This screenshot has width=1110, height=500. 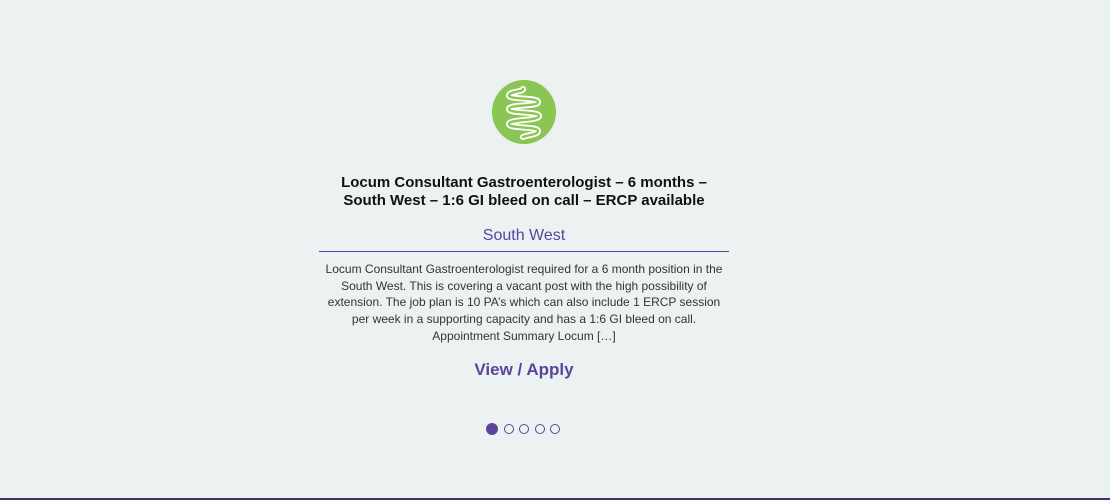 I want to click on carousel-pagination, so click(x=526, y=429).